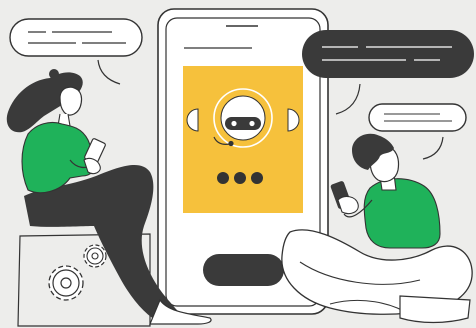  I want to click on robot-eye-left, so click(234, 123).